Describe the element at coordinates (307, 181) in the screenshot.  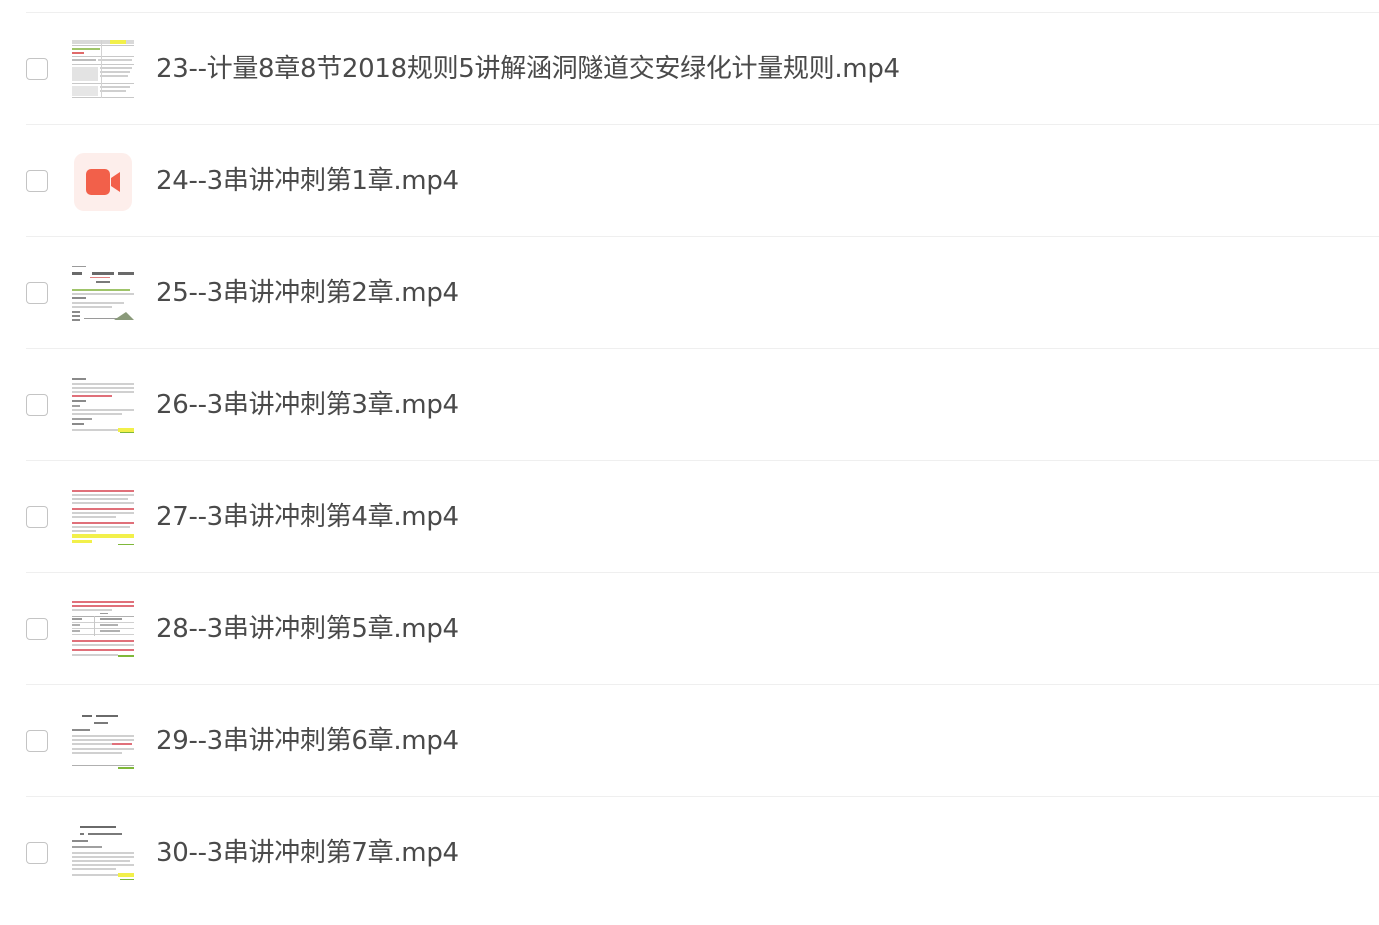
I see `file-name: 24--3串讲冲刺第1章.mp4` at that location.